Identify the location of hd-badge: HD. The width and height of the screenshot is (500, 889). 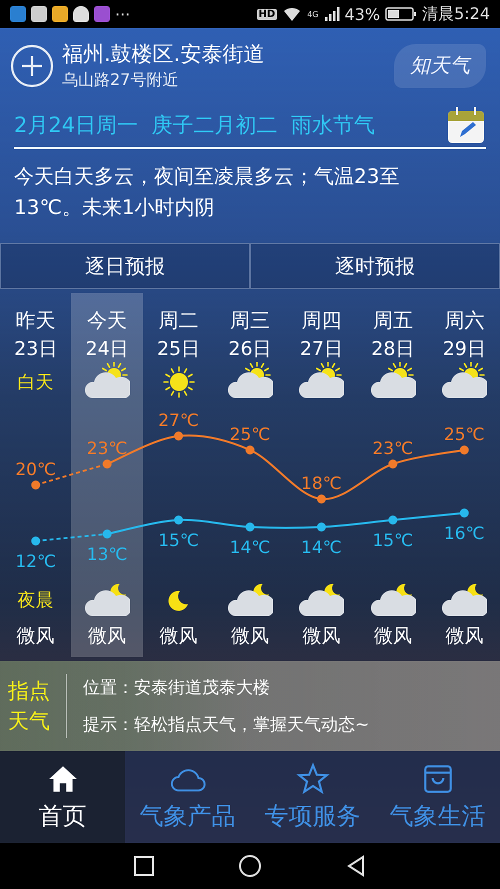
(267, 14).